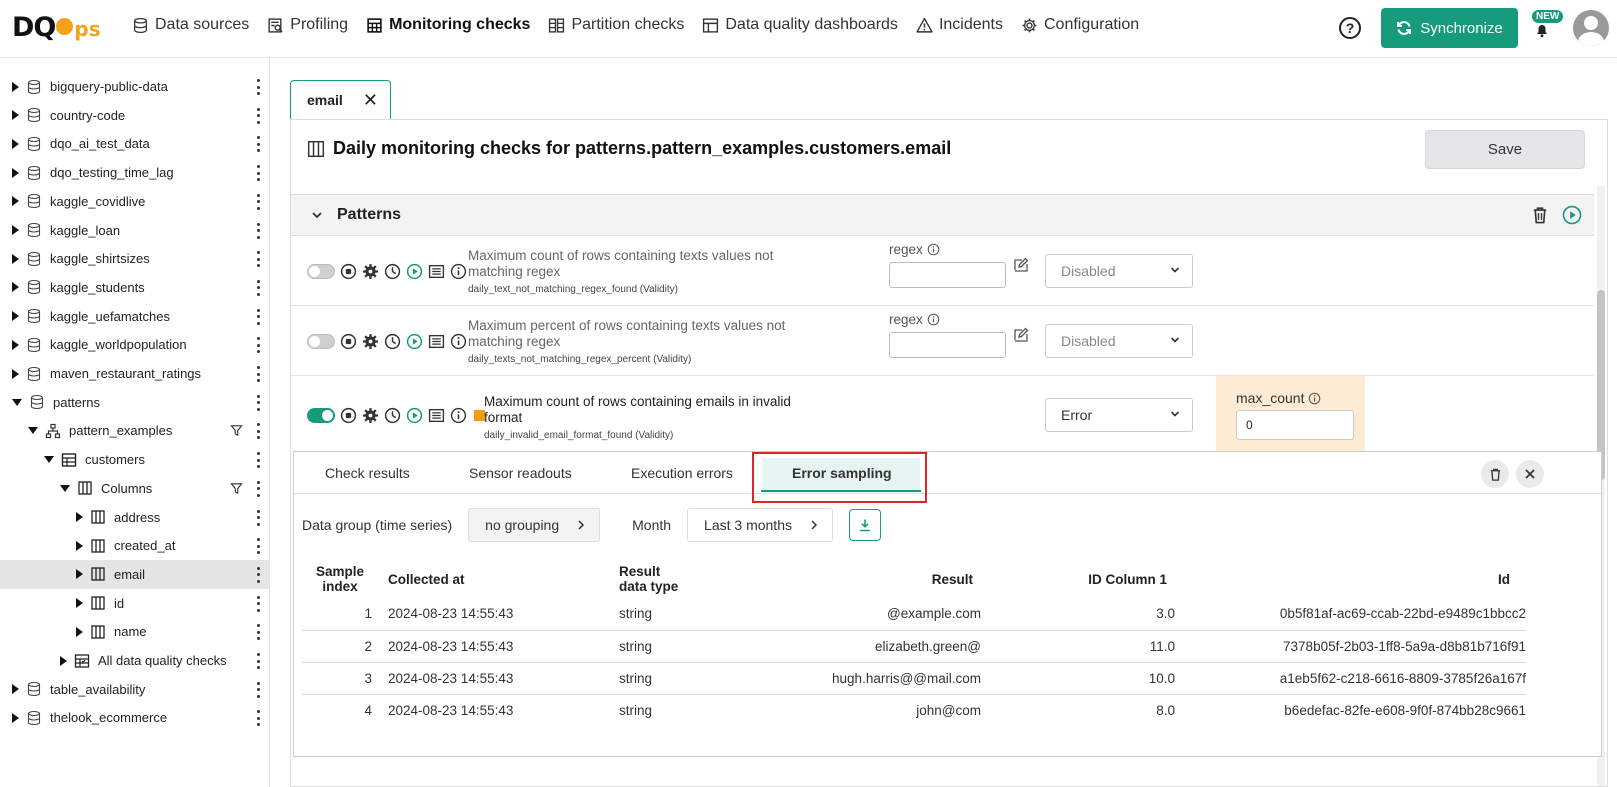 The image size is (1617, 787). What do you see at coordinates (367, 473) in the screenshot?
I see `tab-check-results: Check results` at bounding box center [367, 473].